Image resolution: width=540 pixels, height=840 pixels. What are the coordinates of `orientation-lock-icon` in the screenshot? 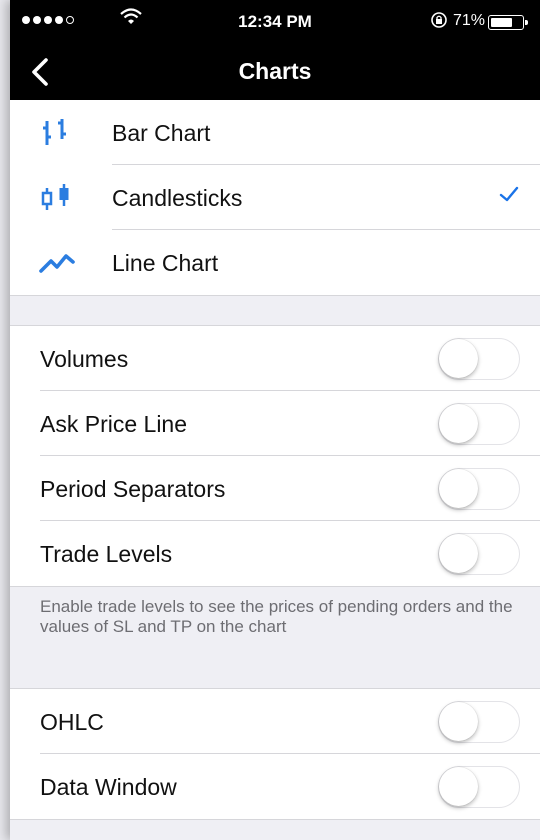 It's located at (439, 20).